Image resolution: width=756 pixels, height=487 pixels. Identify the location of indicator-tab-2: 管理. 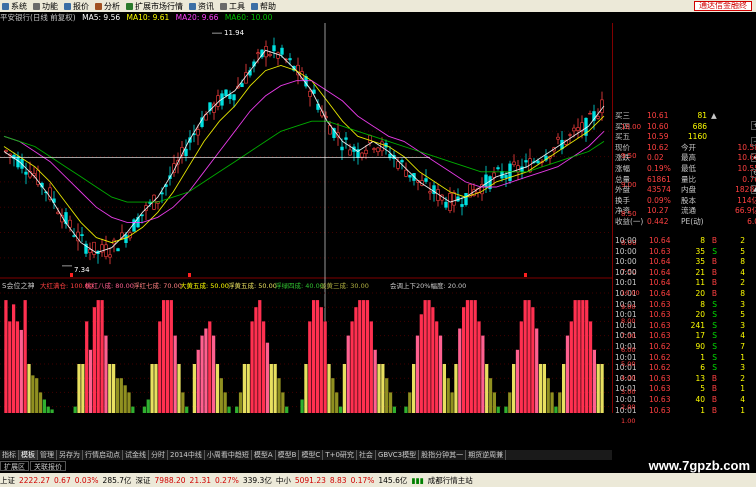
(47, 455).